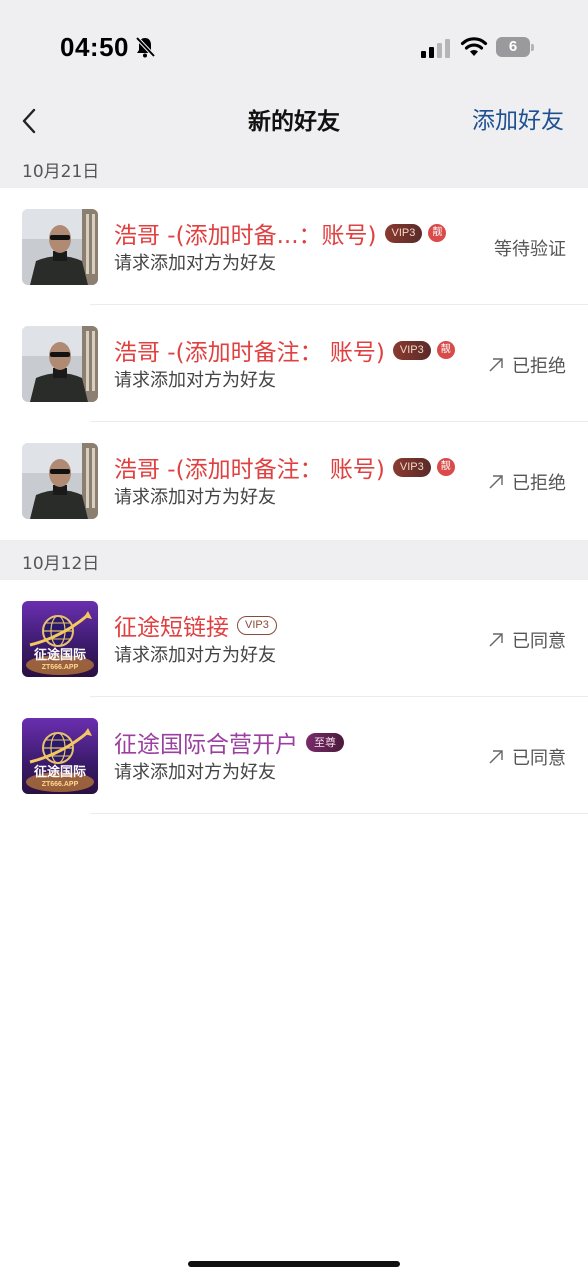 This screenshot has width=588, height=1280. What do you see at coordinates (145, 47) in the screenshot?
I see `bell-slash-icon` at bounding box center [145, 47].